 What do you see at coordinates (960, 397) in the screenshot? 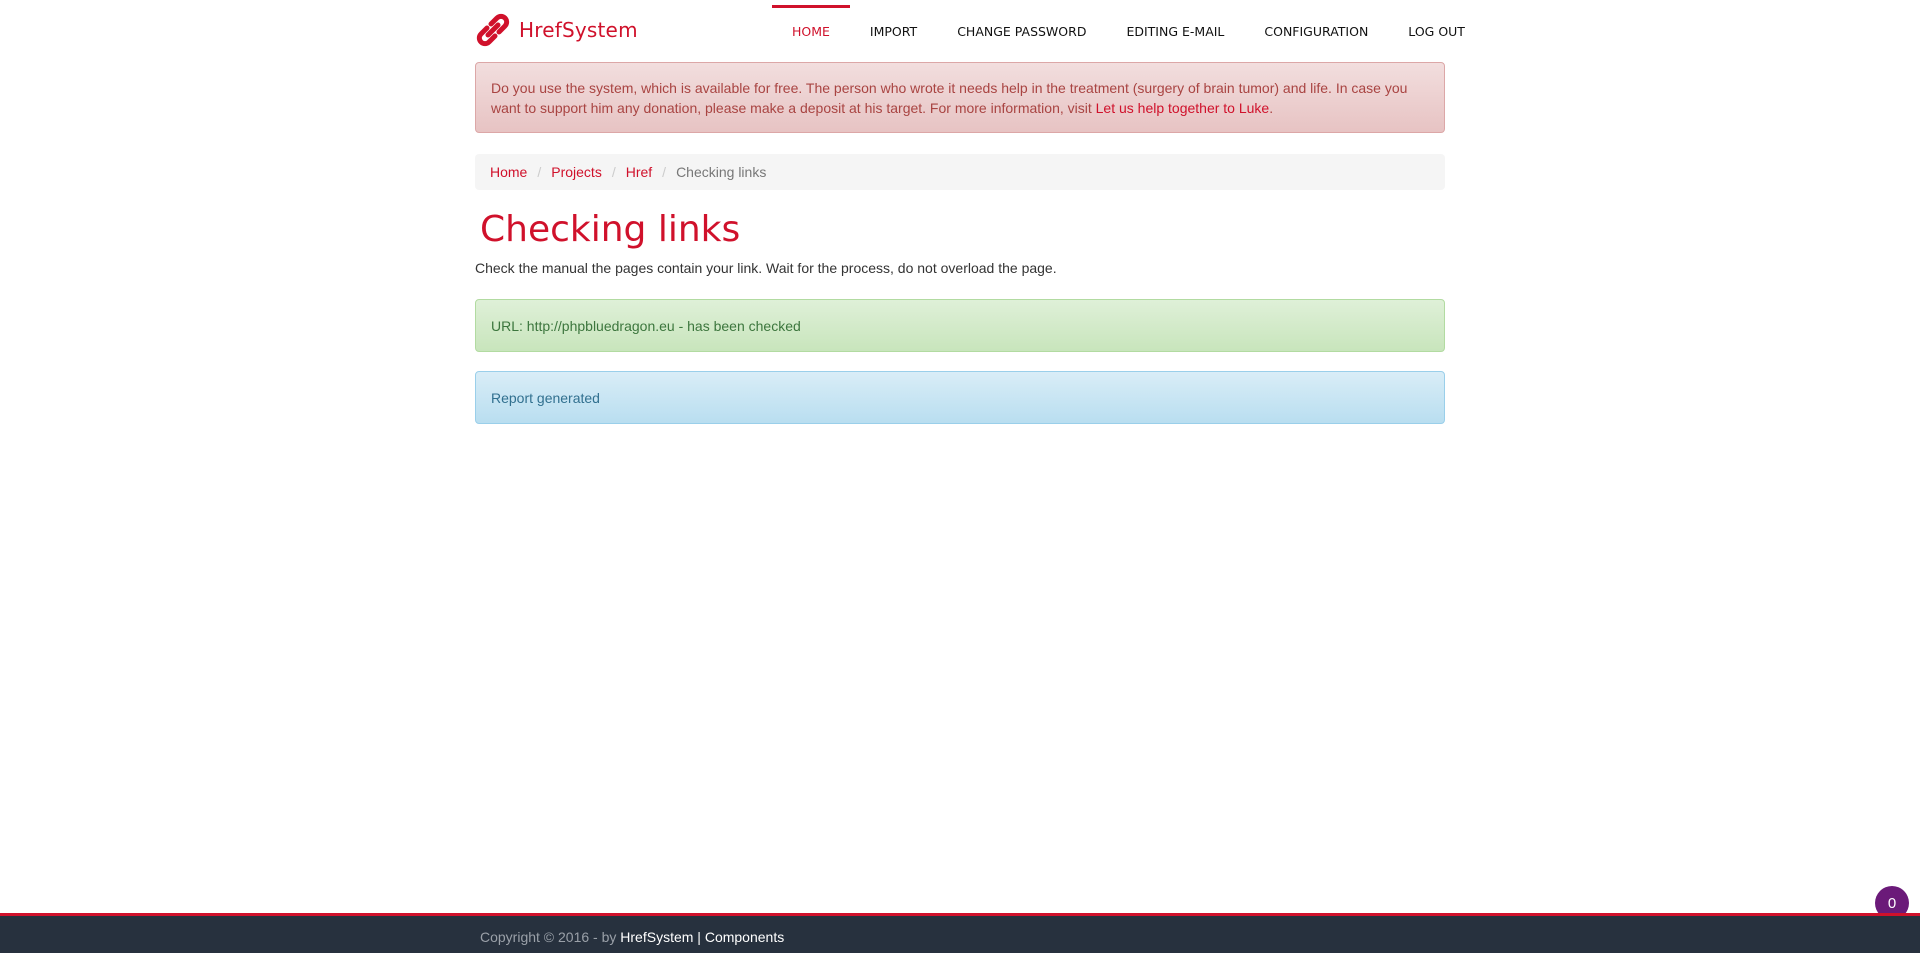
I see `info-alert: Report generated` at bounding box center [960, 397].